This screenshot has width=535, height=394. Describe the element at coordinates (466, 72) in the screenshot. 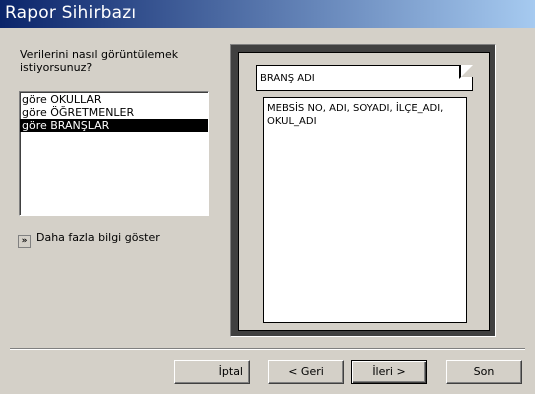

I see `page-fold-corner` at that location.